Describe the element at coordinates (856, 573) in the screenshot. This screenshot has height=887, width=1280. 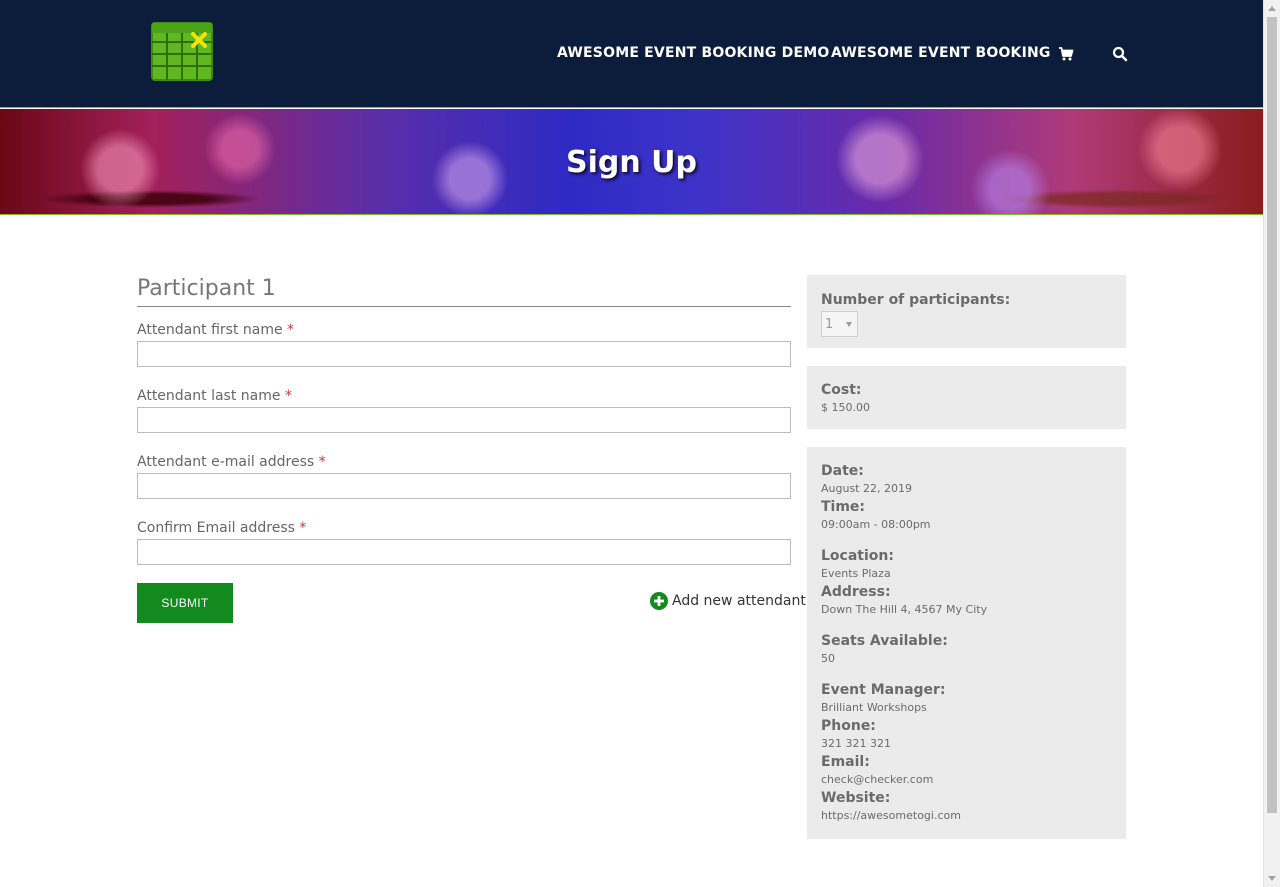
I see `location-value: Events Plaza` at that location.